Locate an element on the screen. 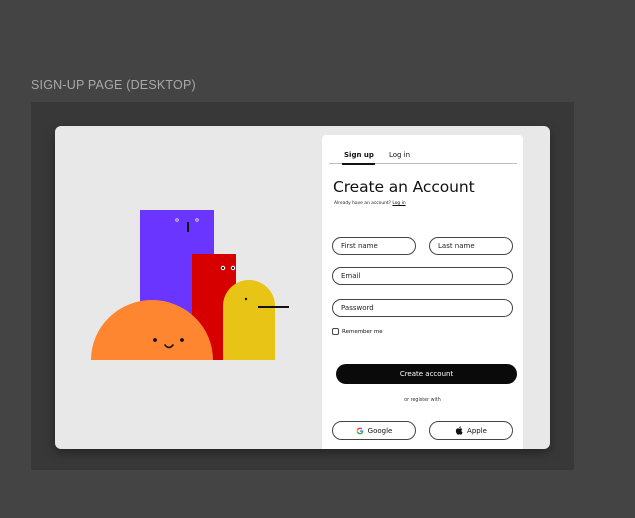 Image resolution: width=635 pixels, height=518 pixels. yellow-character is located at coordinates (249, 320).